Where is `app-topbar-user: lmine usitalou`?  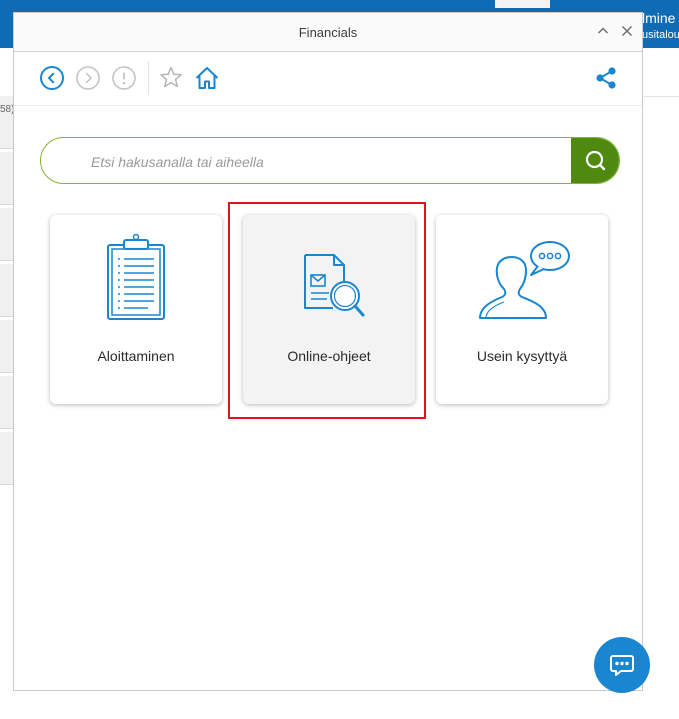 app-topbar-user: lmine usitalou is located at coordinates (660, 26).